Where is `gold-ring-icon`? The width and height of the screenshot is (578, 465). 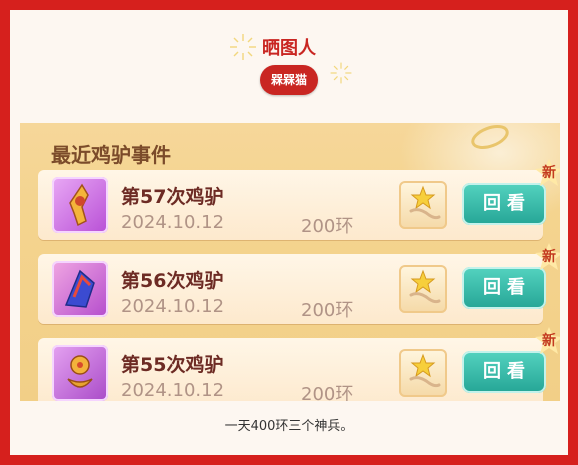 gold-ring-icon is located at coordinates (490, 137).